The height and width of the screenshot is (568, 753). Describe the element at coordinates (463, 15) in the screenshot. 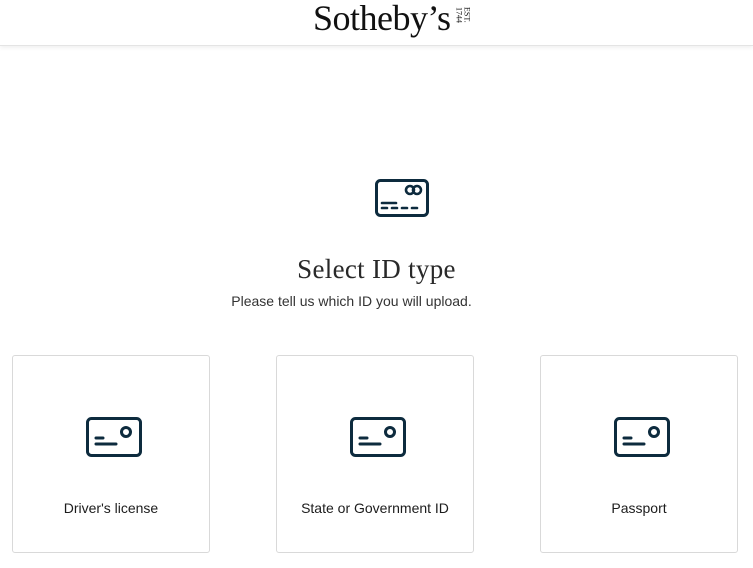

I see `logo-est-1744: EST. 1744` at that location.